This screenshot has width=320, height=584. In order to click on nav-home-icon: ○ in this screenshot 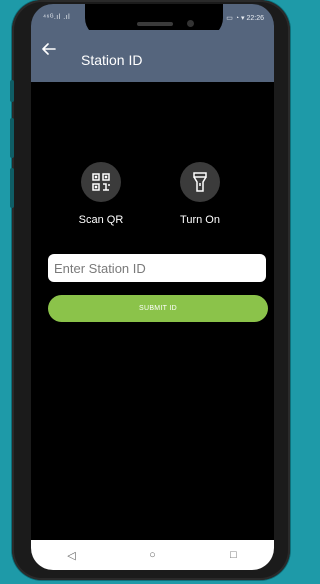, I will do `click(153, 555)`.